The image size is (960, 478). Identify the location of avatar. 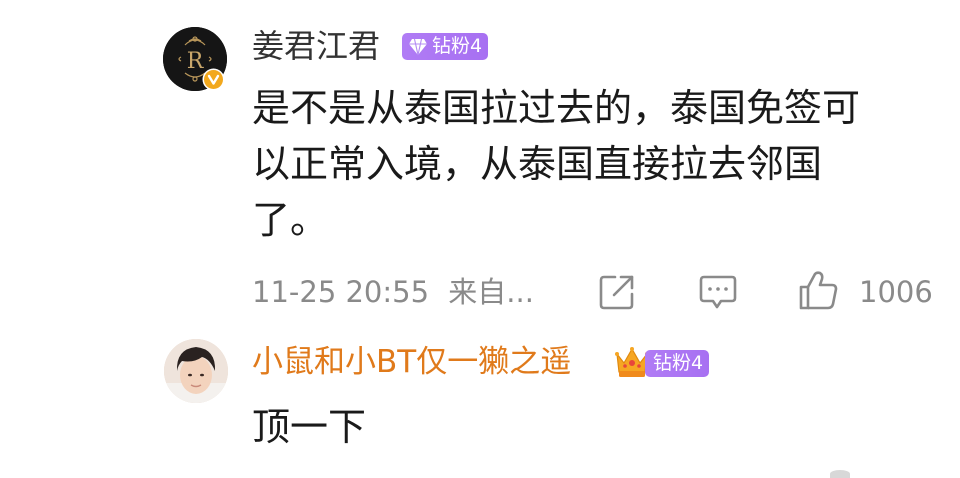
(196, 371).